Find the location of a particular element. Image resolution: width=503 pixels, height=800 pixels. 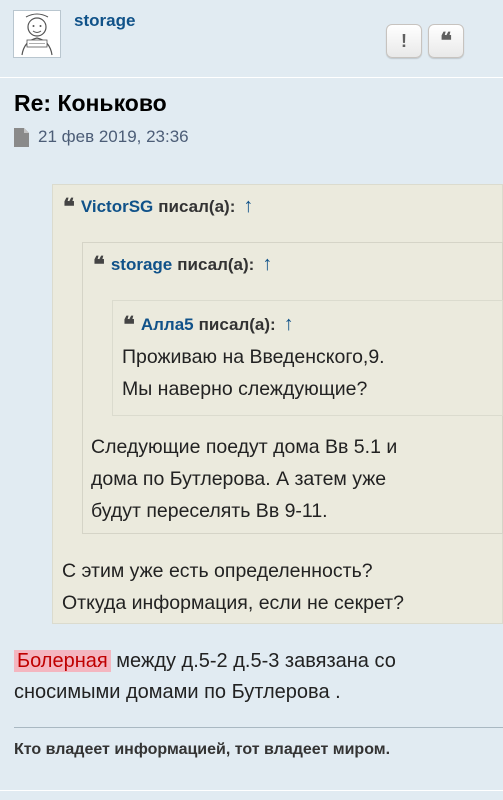

post-date-row: 21 фев 2019, 23:36 is located at coordinates (101, 137).